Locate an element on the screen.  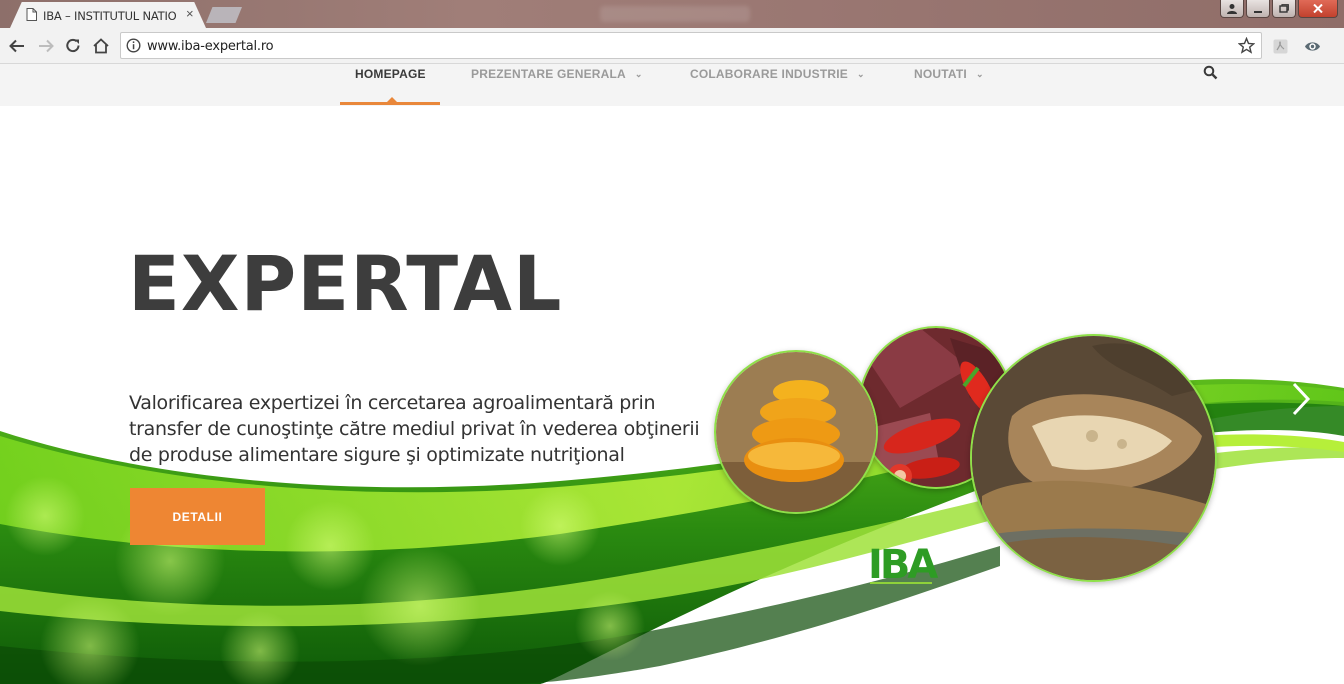
browser-tab: IBA – INSTITUTUL NATIO × is located at coordinates (108, 15).